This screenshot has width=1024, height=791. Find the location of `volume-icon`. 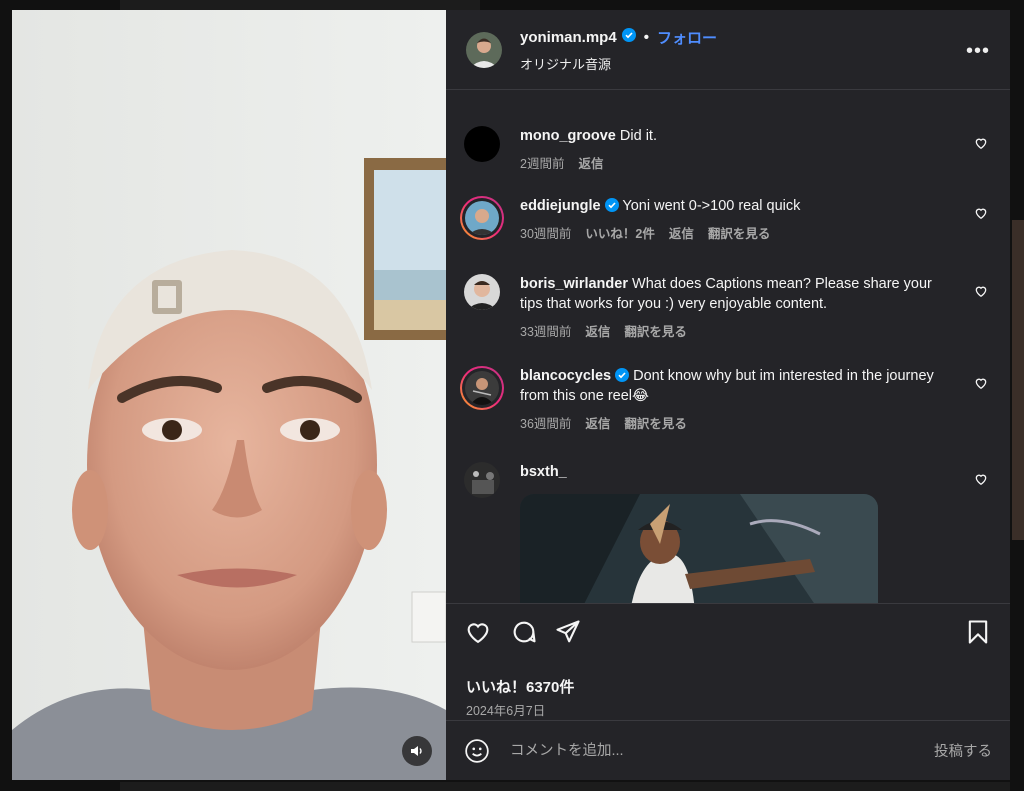

volume-icon is located at coordinates (416, 751).